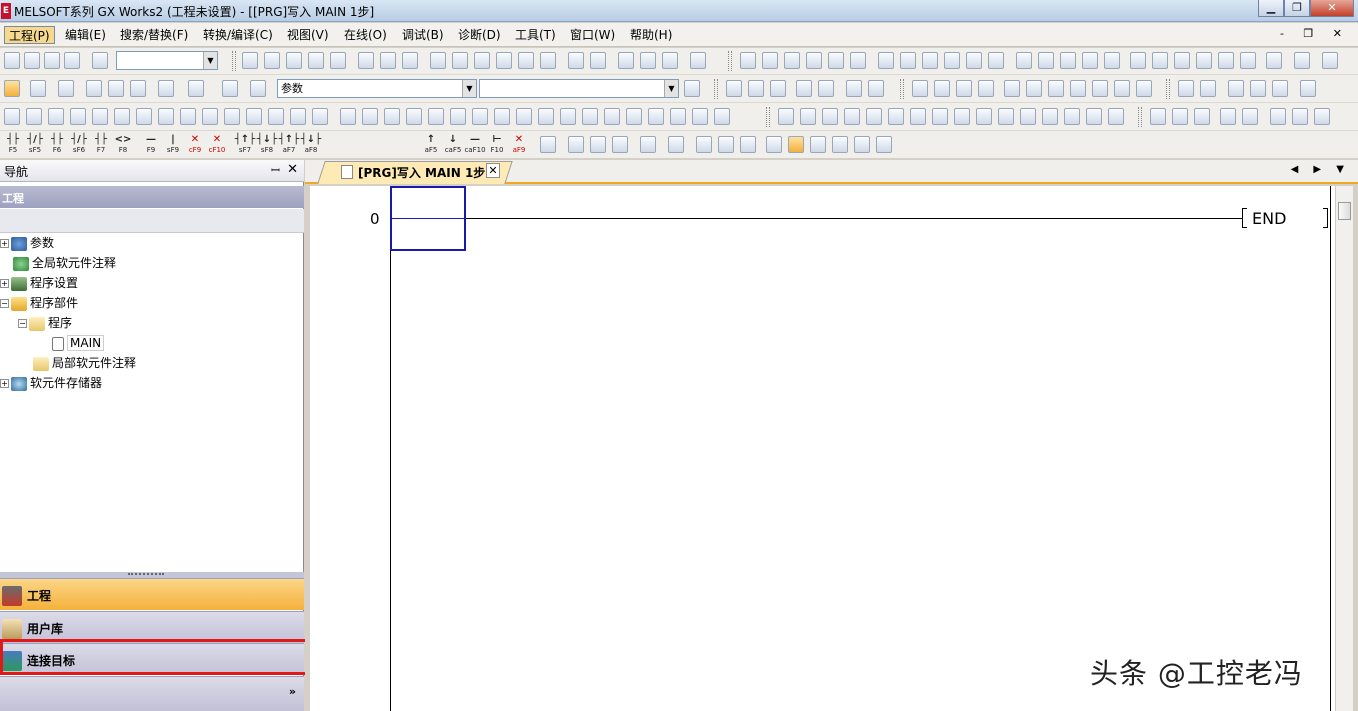 The height and width of the screenshot is (711, 1358). I want to click on chevron-down-icon: ▼, so click(671, 88).